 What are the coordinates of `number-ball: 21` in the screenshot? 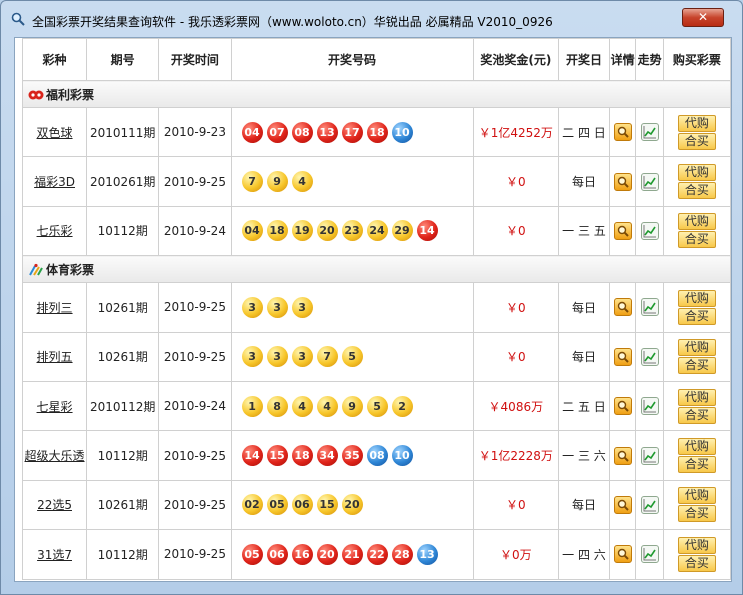 It's located at (352, 554).